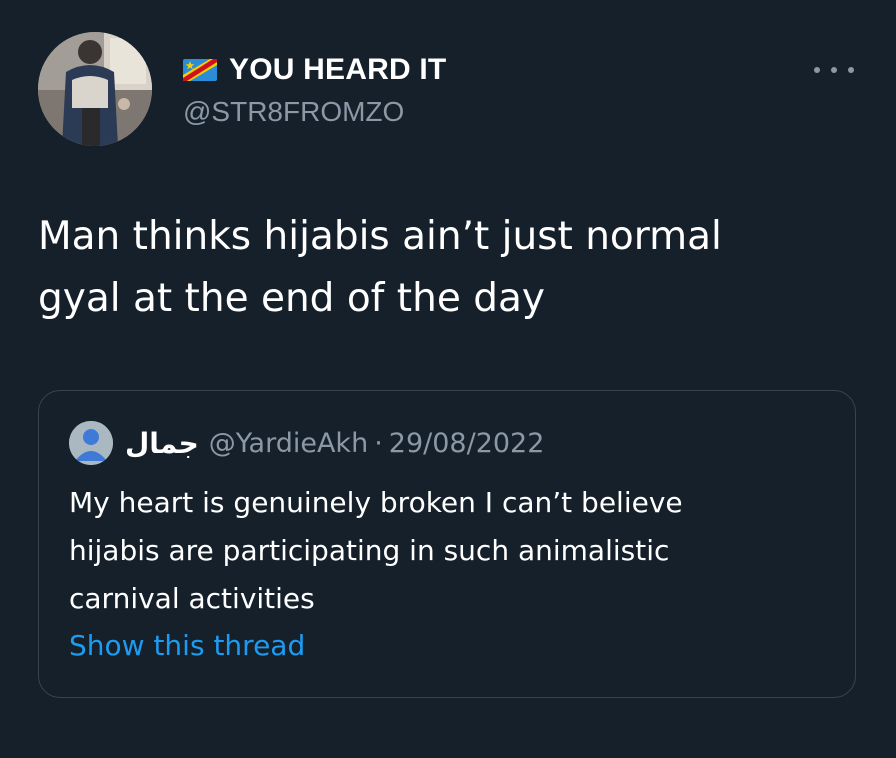 This screenshot has height=758, width=896. Describe the element at coordinates (380, 236) in the screenshot. I see `tweet-text-line: Man thinks hijabis ain’t just normal` at that location.